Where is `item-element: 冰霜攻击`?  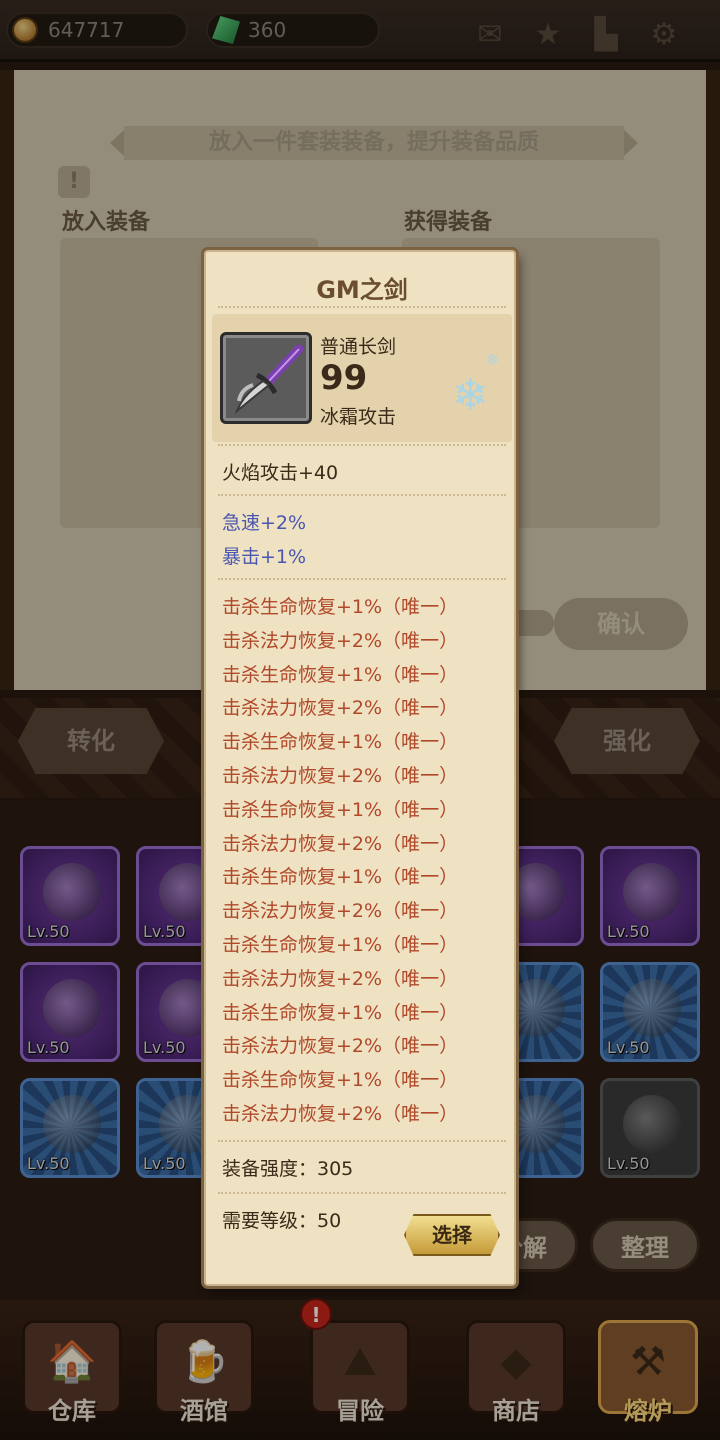
item-element: 冰霜攻击 is located at coordinates (358, 417).